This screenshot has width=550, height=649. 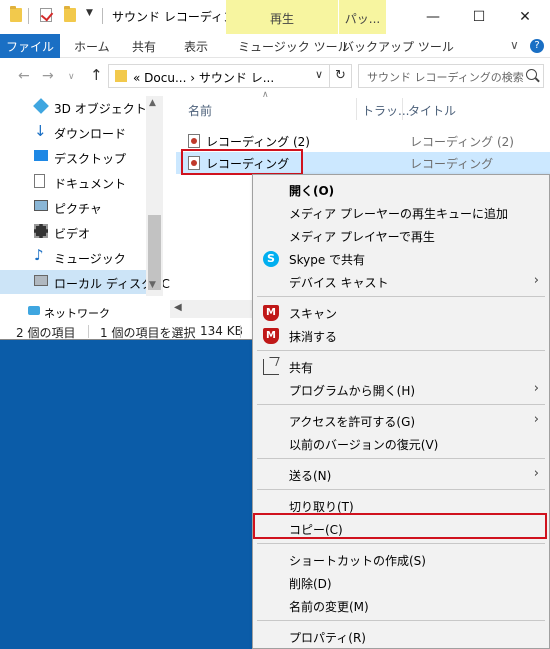 I want to click on sidebar-item-3d-objects: 3D オブジェクト, so click(x=100, y=108).